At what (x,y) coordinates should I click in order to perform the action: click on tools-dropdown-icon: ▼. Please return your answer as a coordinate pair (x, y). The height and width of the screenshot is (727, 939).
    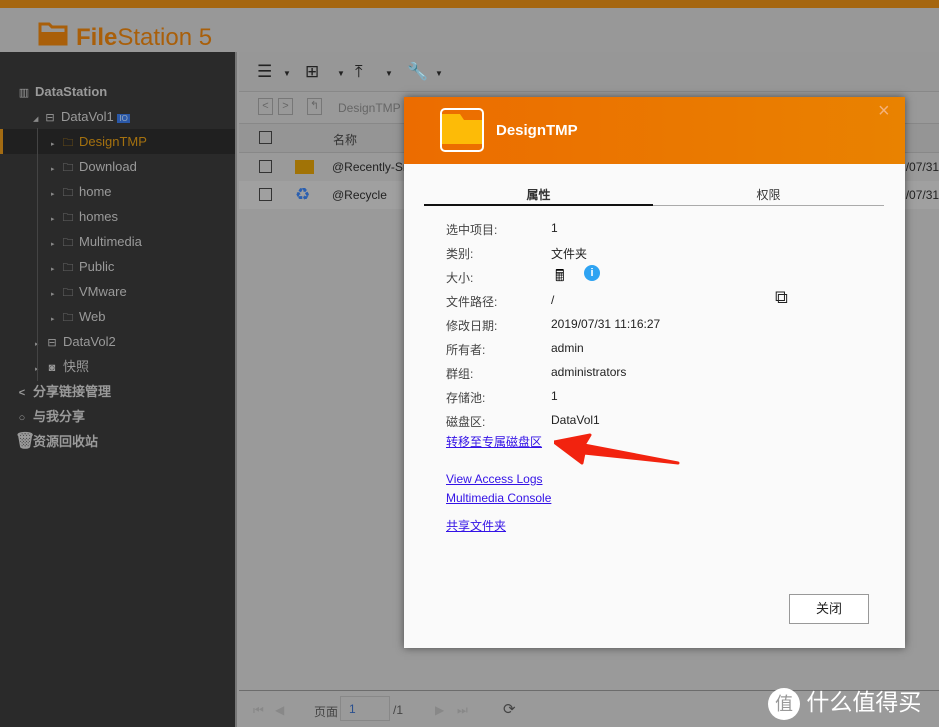
    Looking at the image, I should click on (439, 73).